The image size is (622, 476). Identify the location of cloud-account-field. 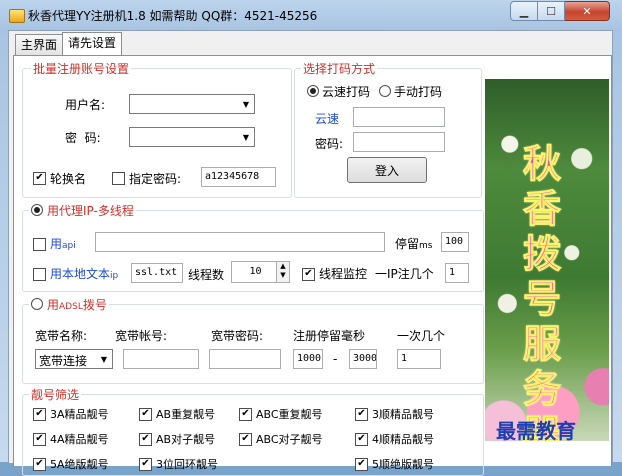
(399, 117).